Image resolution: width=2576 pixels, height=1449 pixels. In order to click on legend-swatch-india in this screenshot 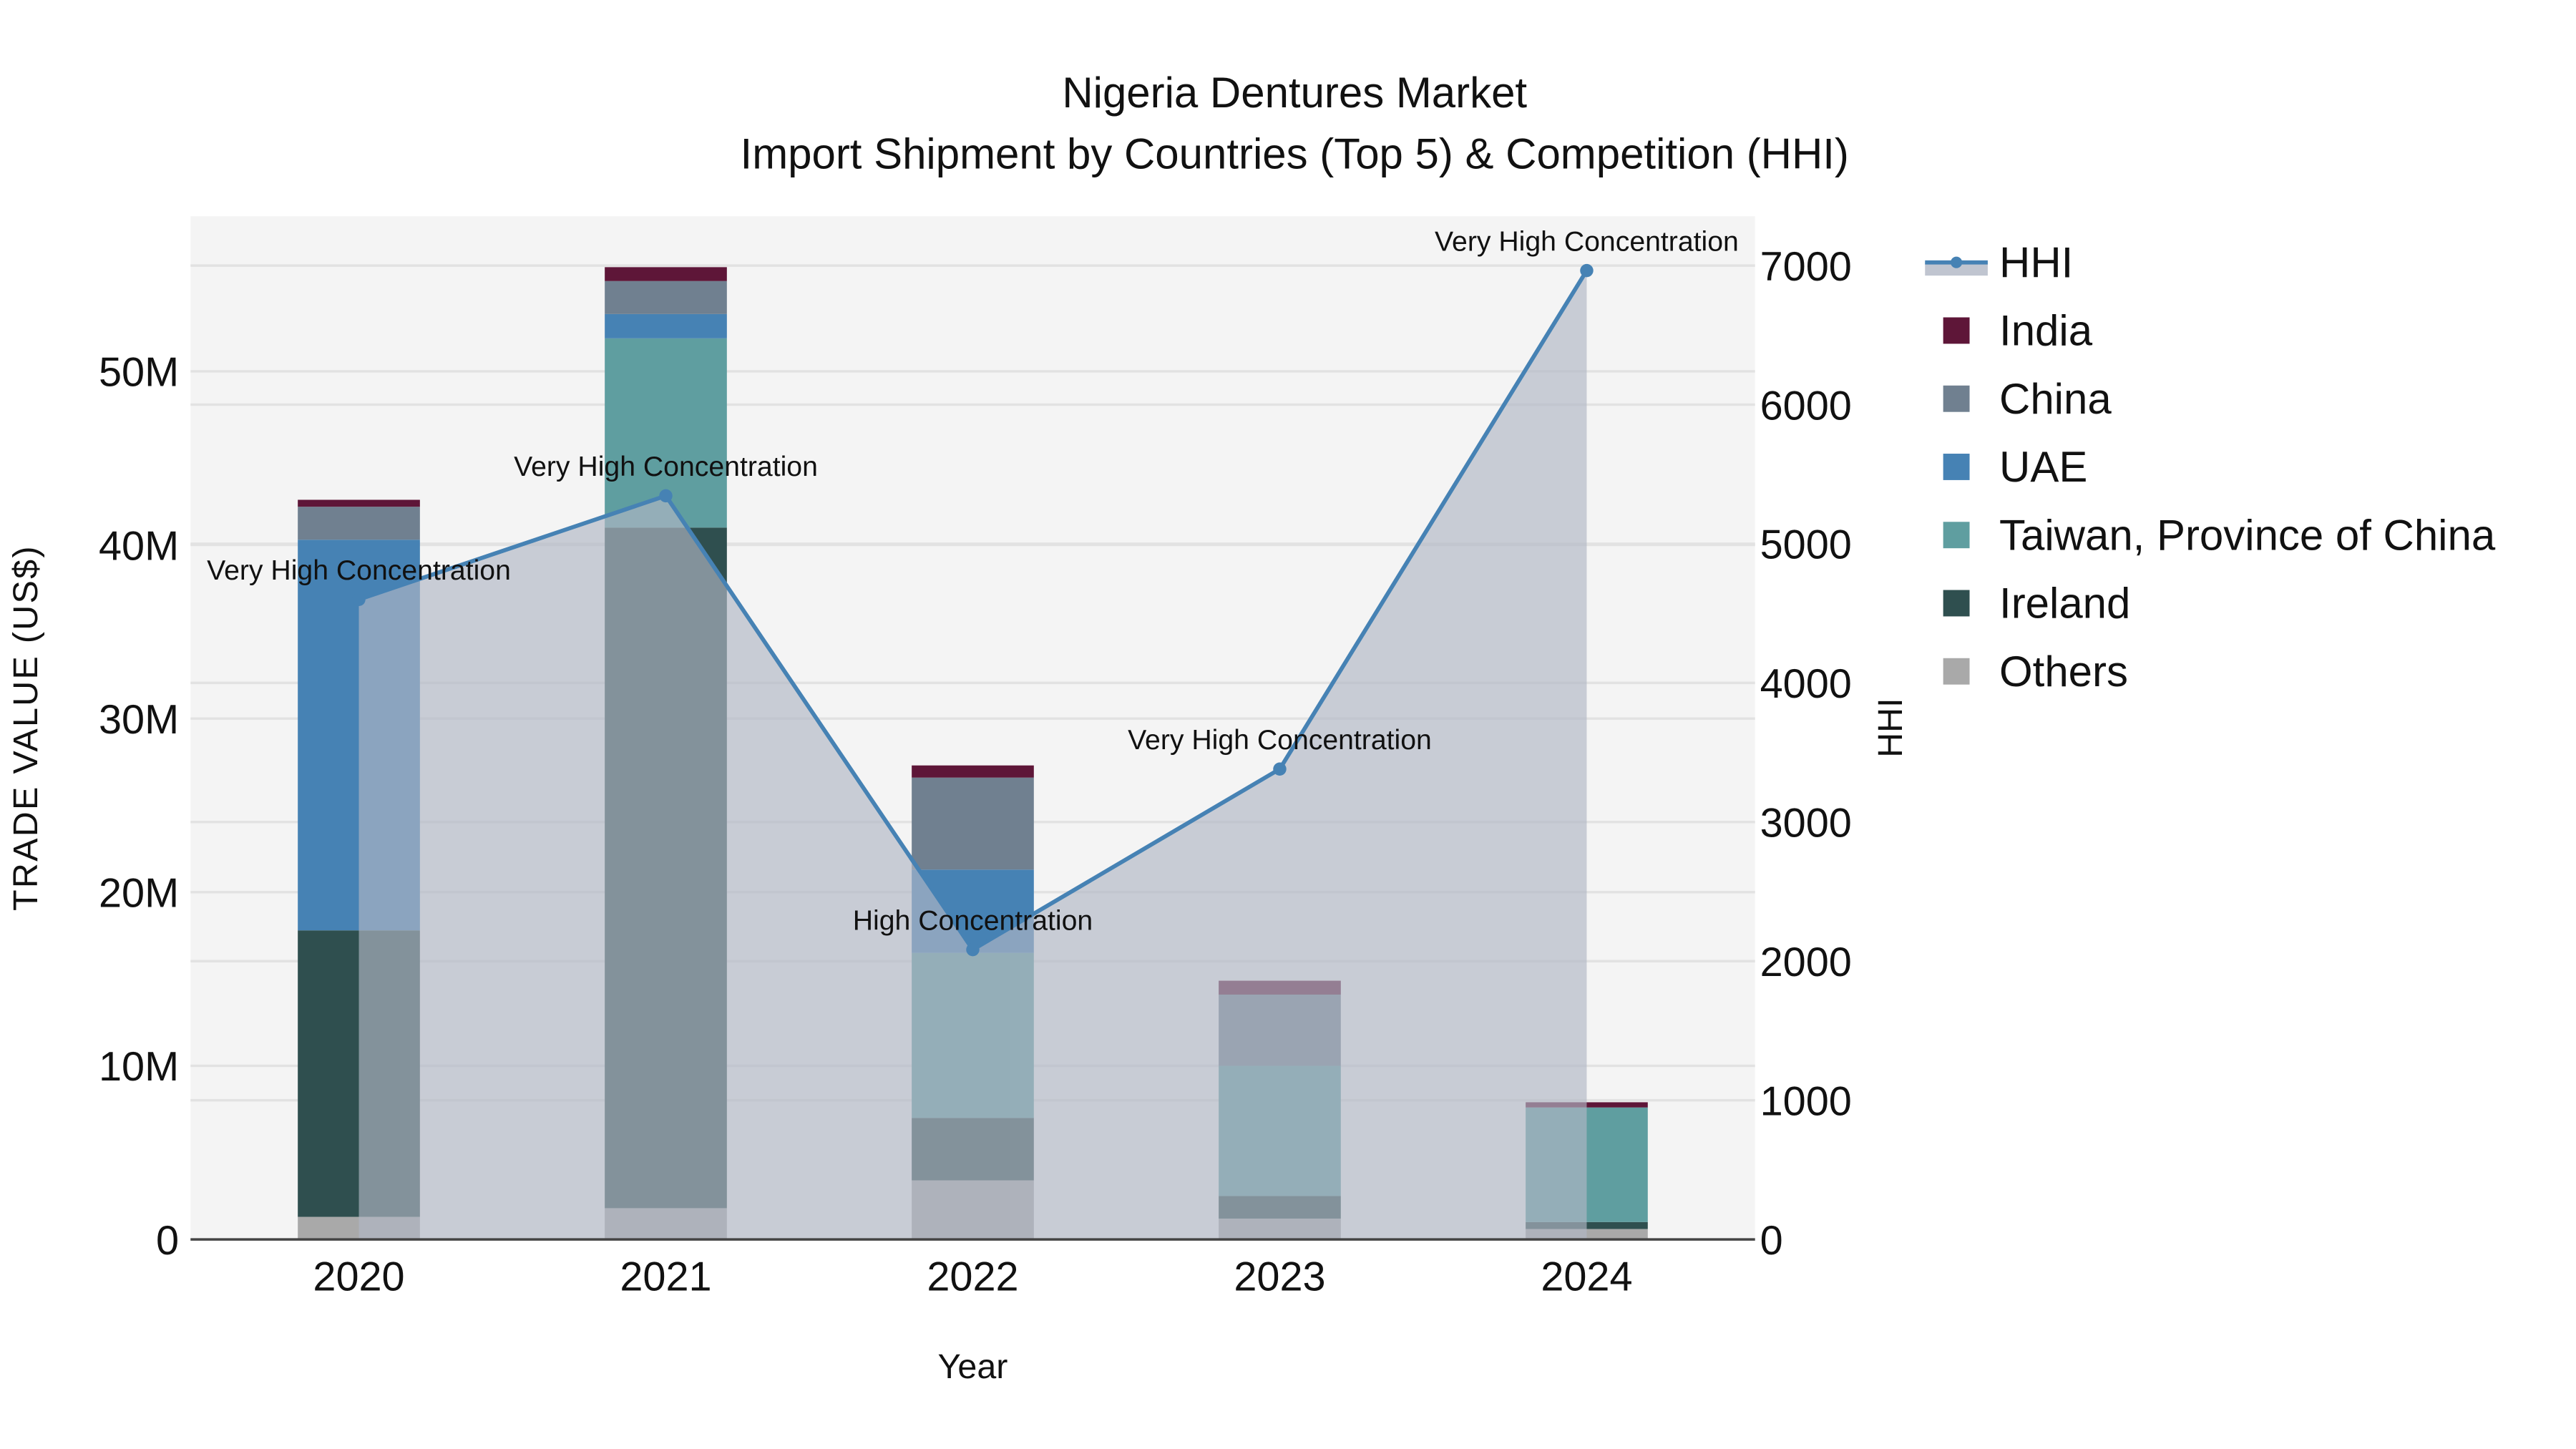, I will do `click(1956, 330)`.